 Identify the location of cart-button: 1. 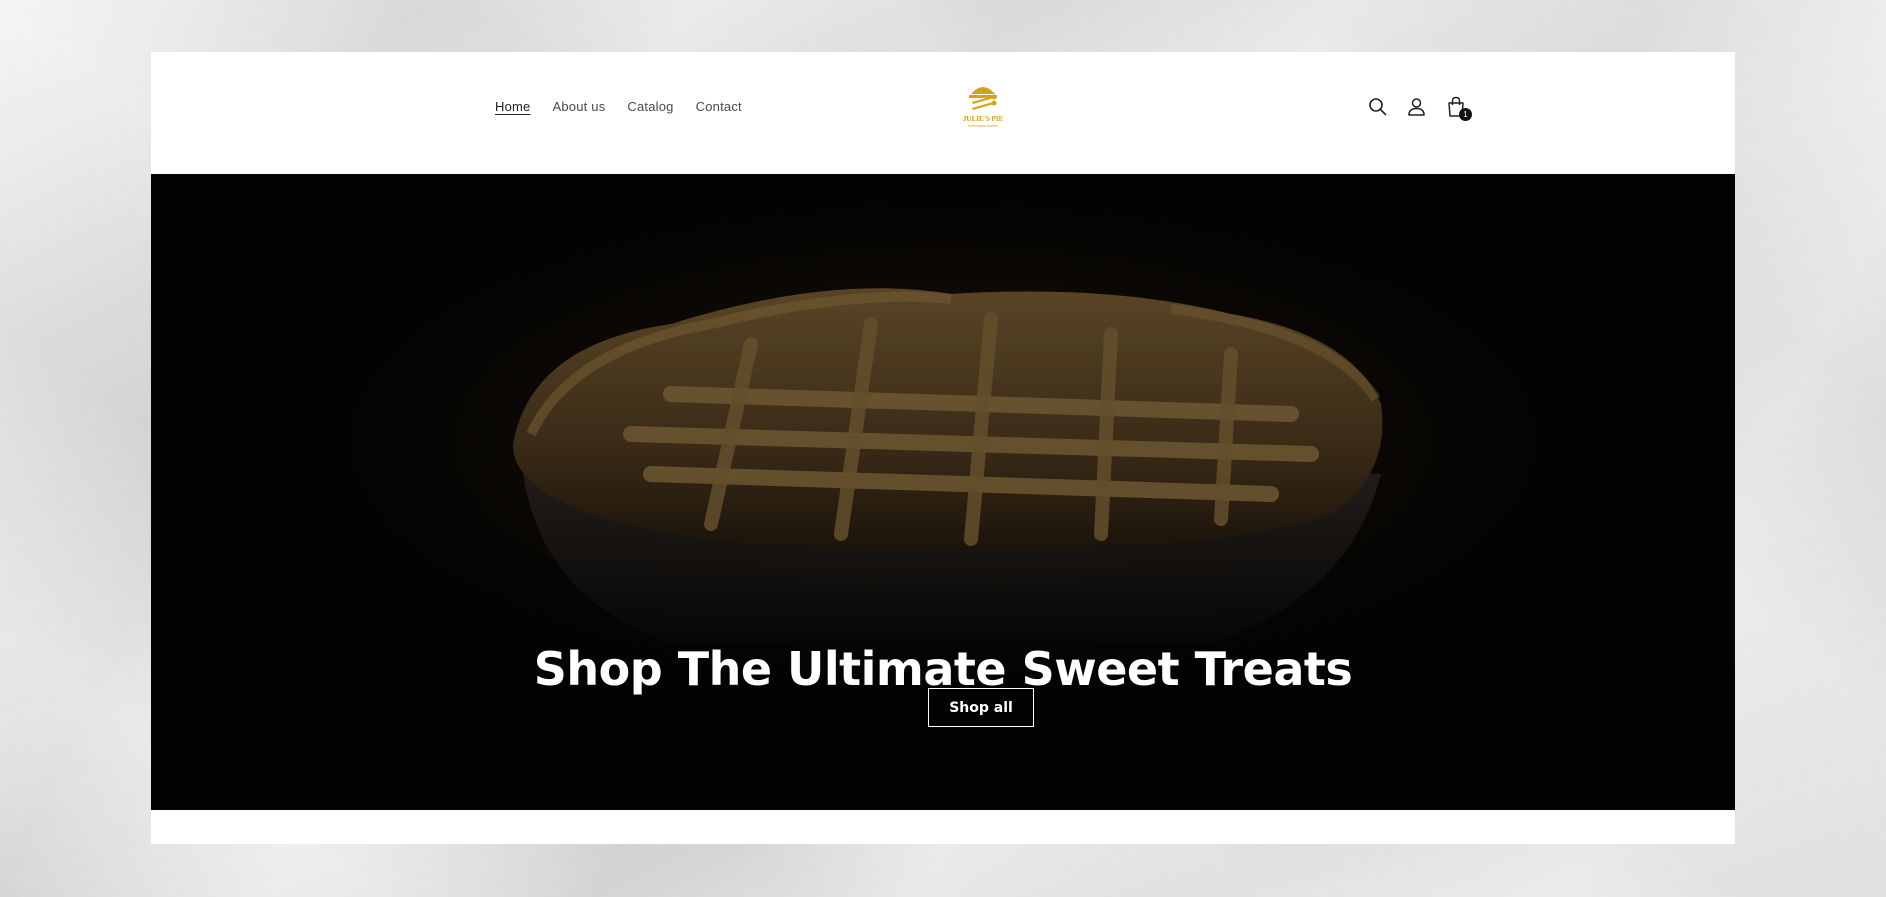
(1457, 107).